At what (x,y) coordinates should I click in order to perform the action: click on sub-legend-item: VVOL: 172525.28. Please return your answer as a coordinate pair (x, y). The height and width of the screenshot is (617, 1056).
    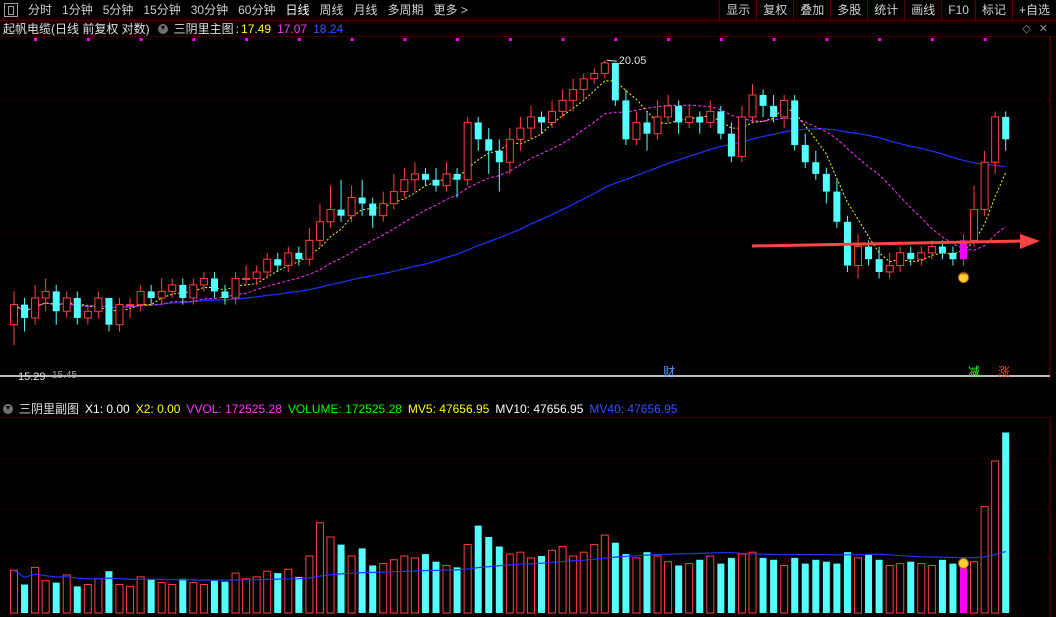
    Looking at the image, I should click on (234, 409).